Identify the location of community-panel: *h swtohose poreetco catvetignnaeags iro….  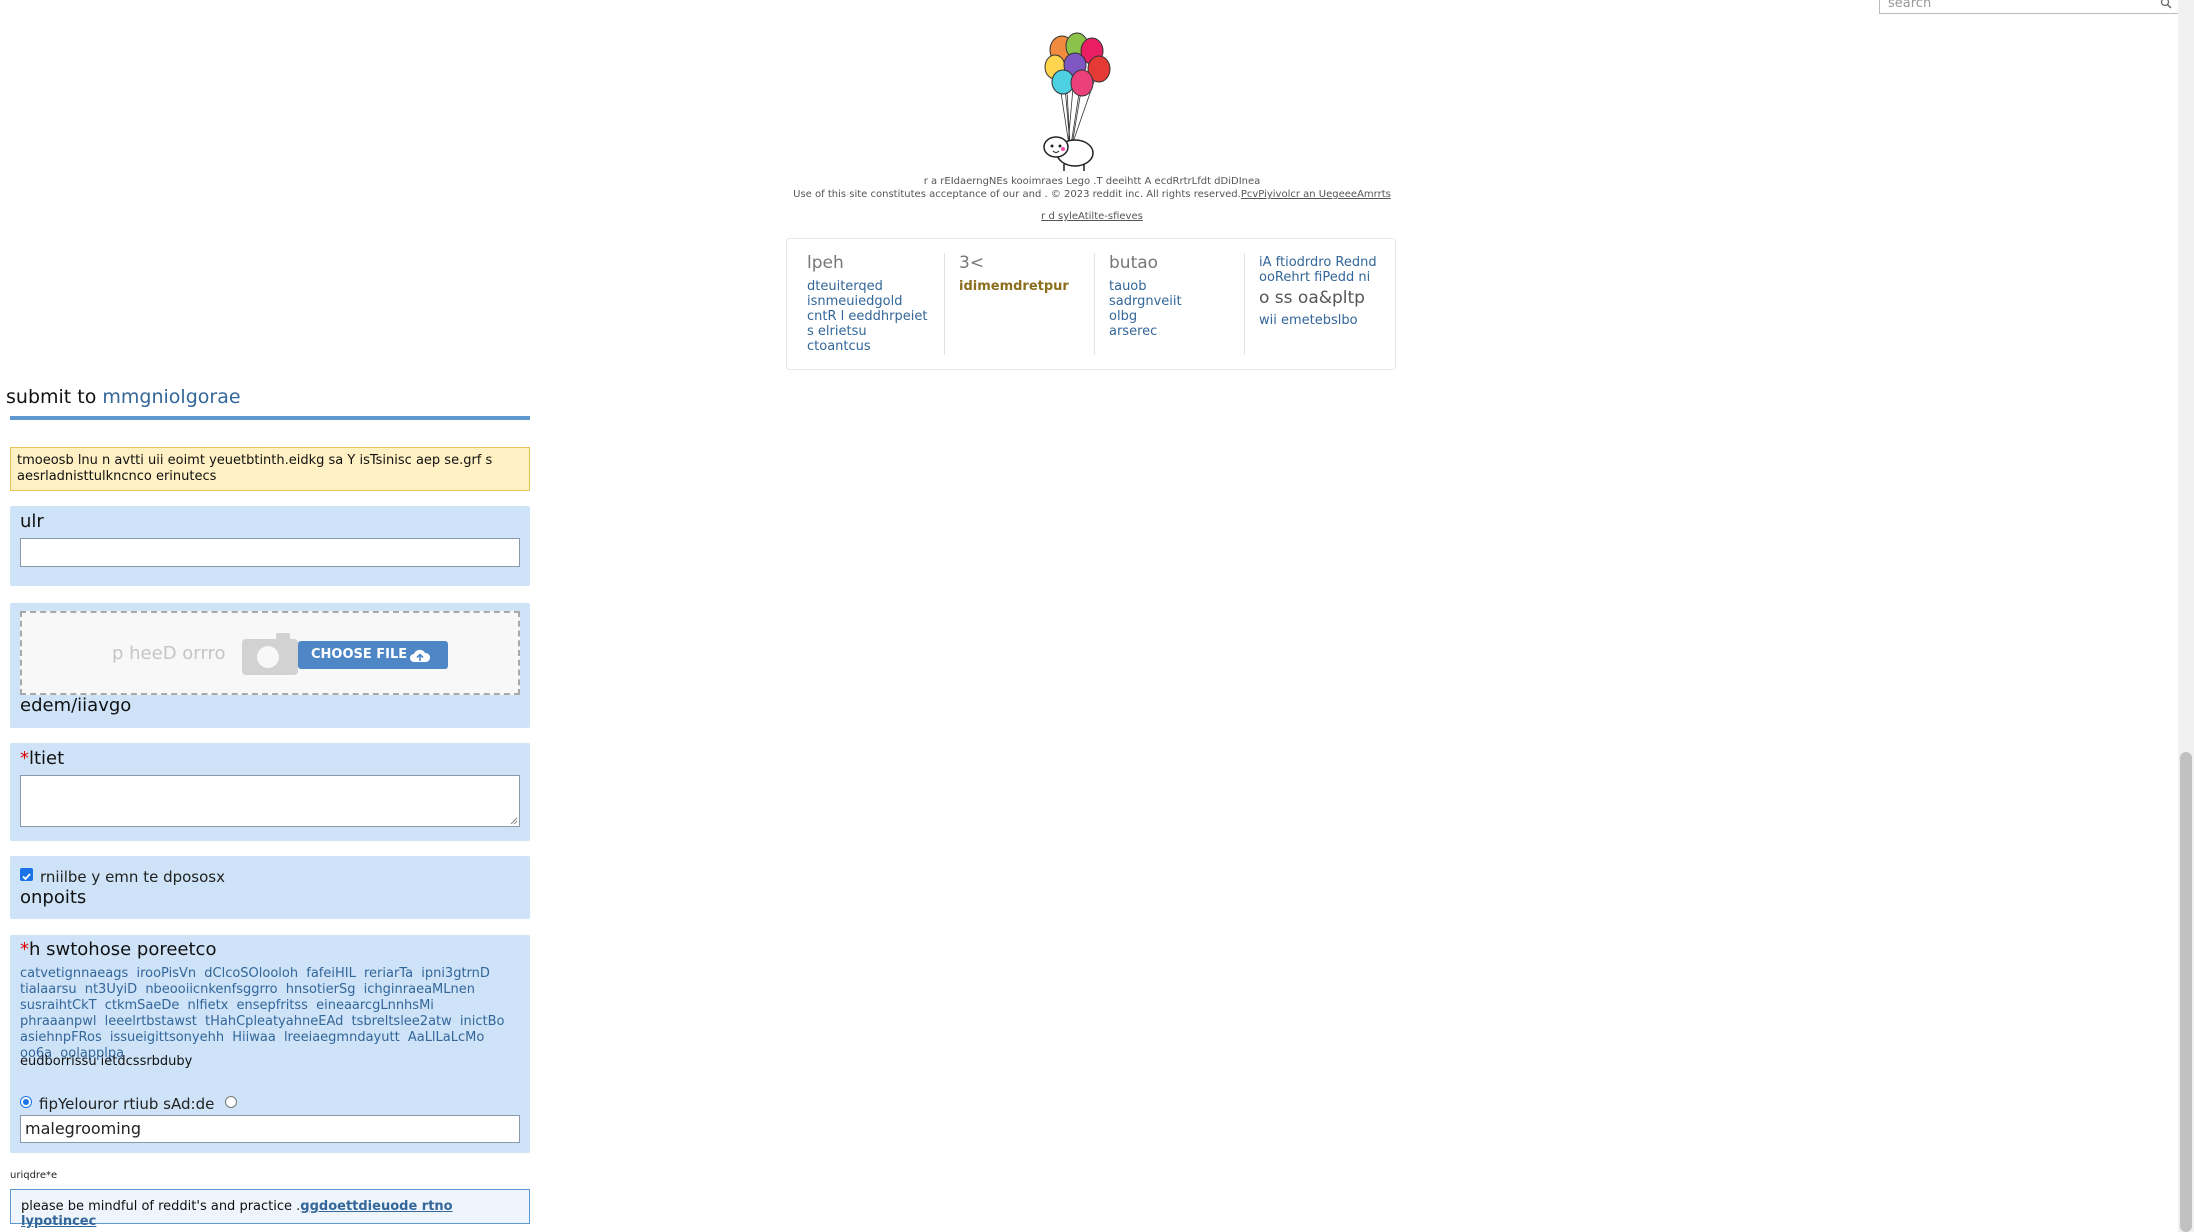
(270, 1044).